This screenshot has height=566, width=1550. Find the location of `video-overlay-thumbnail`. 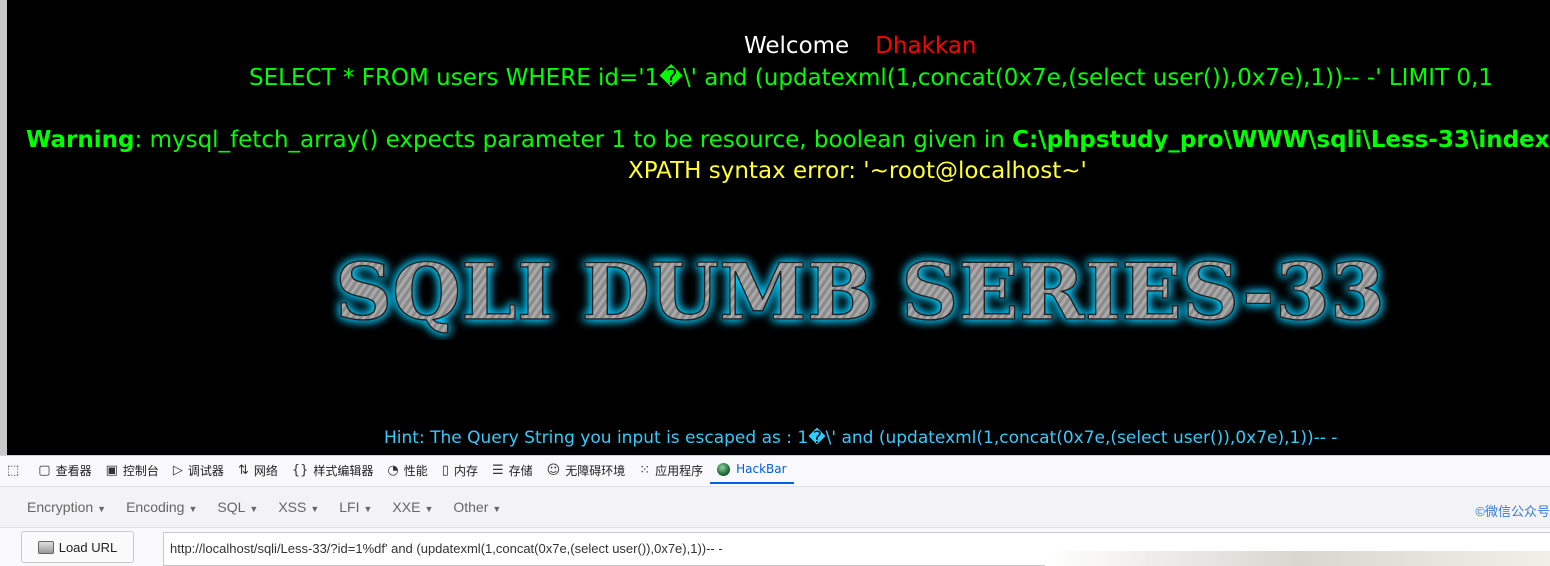

video-overlay-thumbnail is located at coordinates (1297, 558).